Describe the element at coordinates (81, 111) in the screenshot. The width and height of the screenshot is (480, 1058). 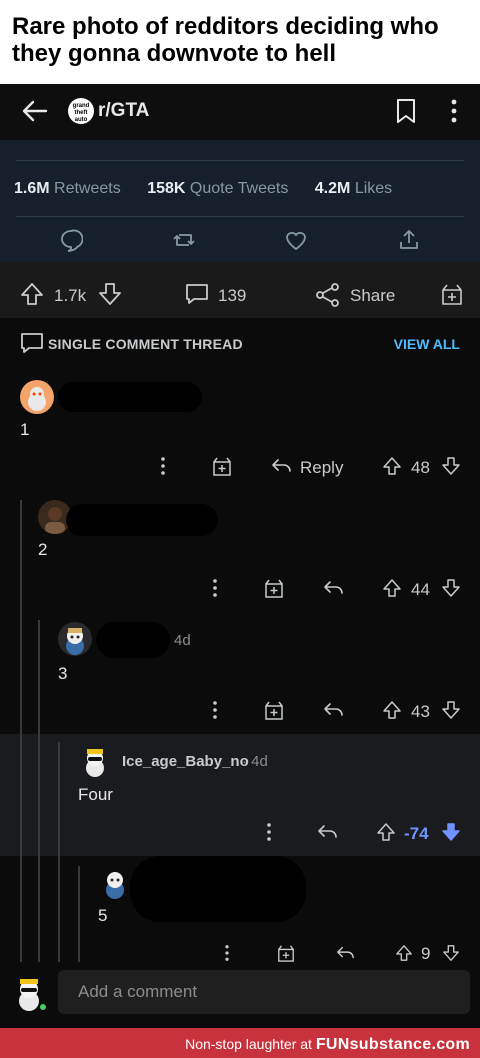
I see `subreddit-icon: grand theft auto` at that location.